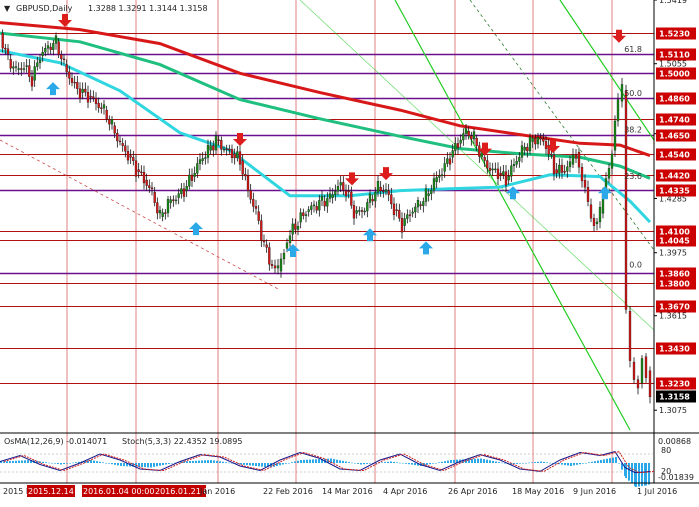  I want to click on osma-label: OsMA(12,26,9) -0.014071, so click(55, 441).